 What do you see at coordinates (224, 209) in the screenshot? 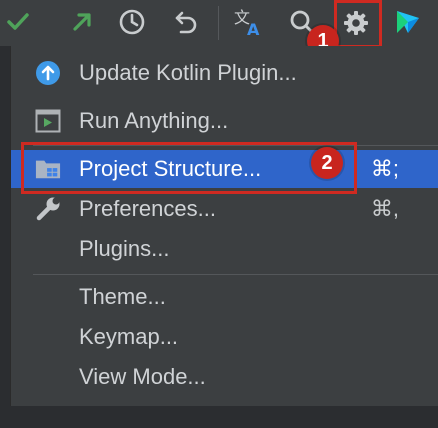
I see `menu-item-preferences: Preferences... ⌘,` at bounding box center [224, 209].